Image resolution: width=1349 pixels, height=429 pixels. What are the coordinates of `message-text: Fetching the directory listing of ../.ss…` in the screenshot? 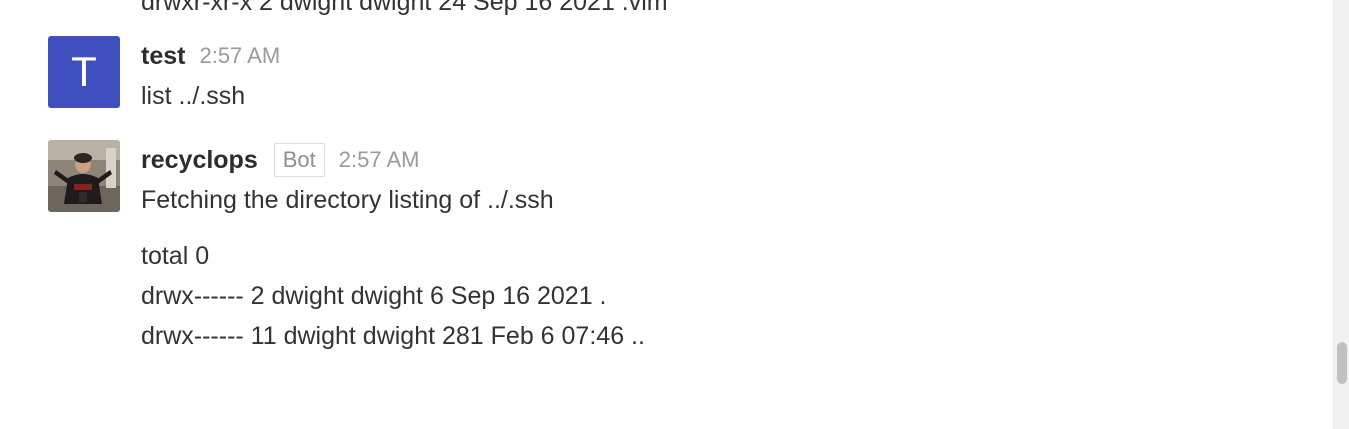 It's located at (347, 200).